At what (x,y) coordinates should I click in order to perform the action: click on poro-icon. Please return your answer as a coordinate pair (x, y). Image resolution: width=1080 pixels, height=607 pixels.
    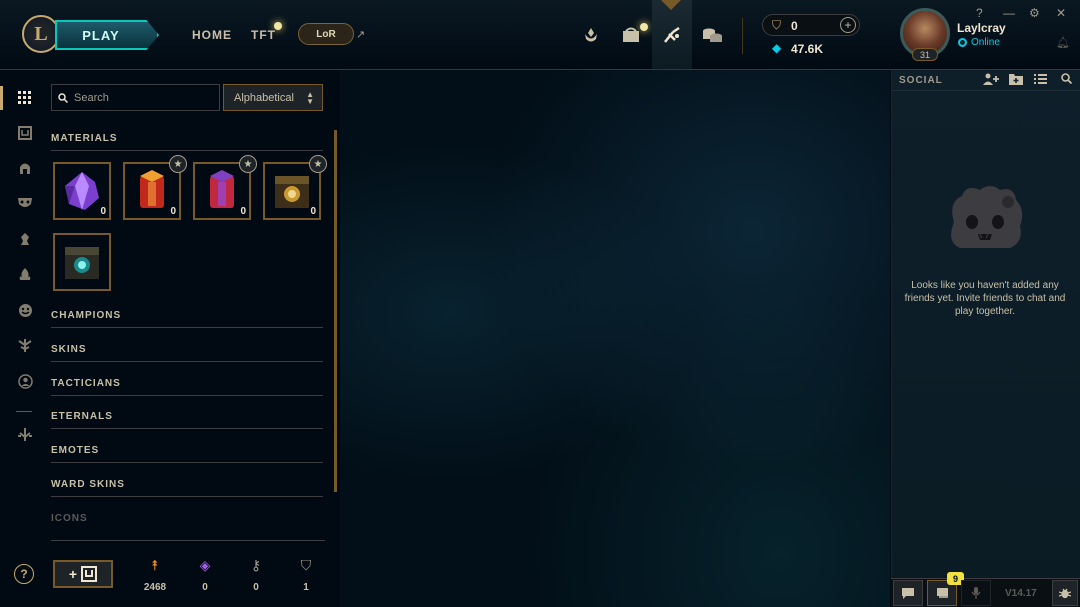
    Looking at the image, I should click on (987, 217).